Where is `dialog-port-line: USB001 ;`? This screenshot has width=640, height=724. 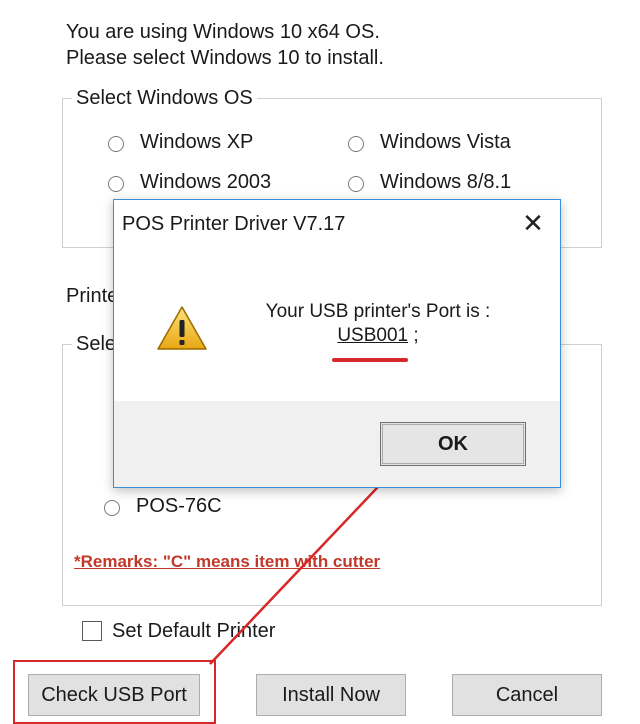
dialog-port-line: USB001 ; is located at coordinates (378, 336).